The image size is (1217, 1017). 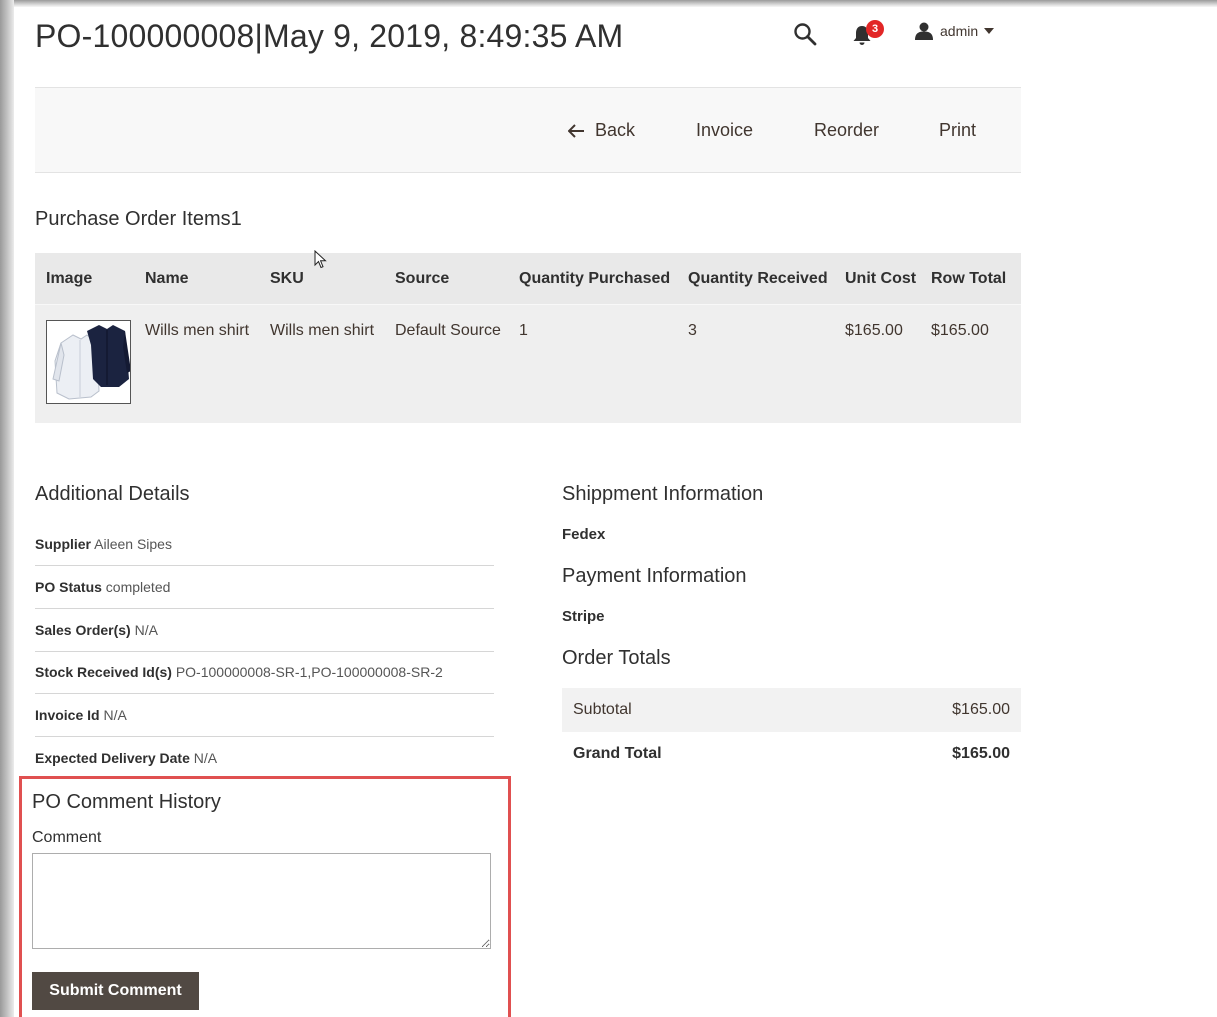 What do you see at coordinates (583, 616) in the screenshot?
I see `payment-method: Stripe` at bounding box center [583, 616].